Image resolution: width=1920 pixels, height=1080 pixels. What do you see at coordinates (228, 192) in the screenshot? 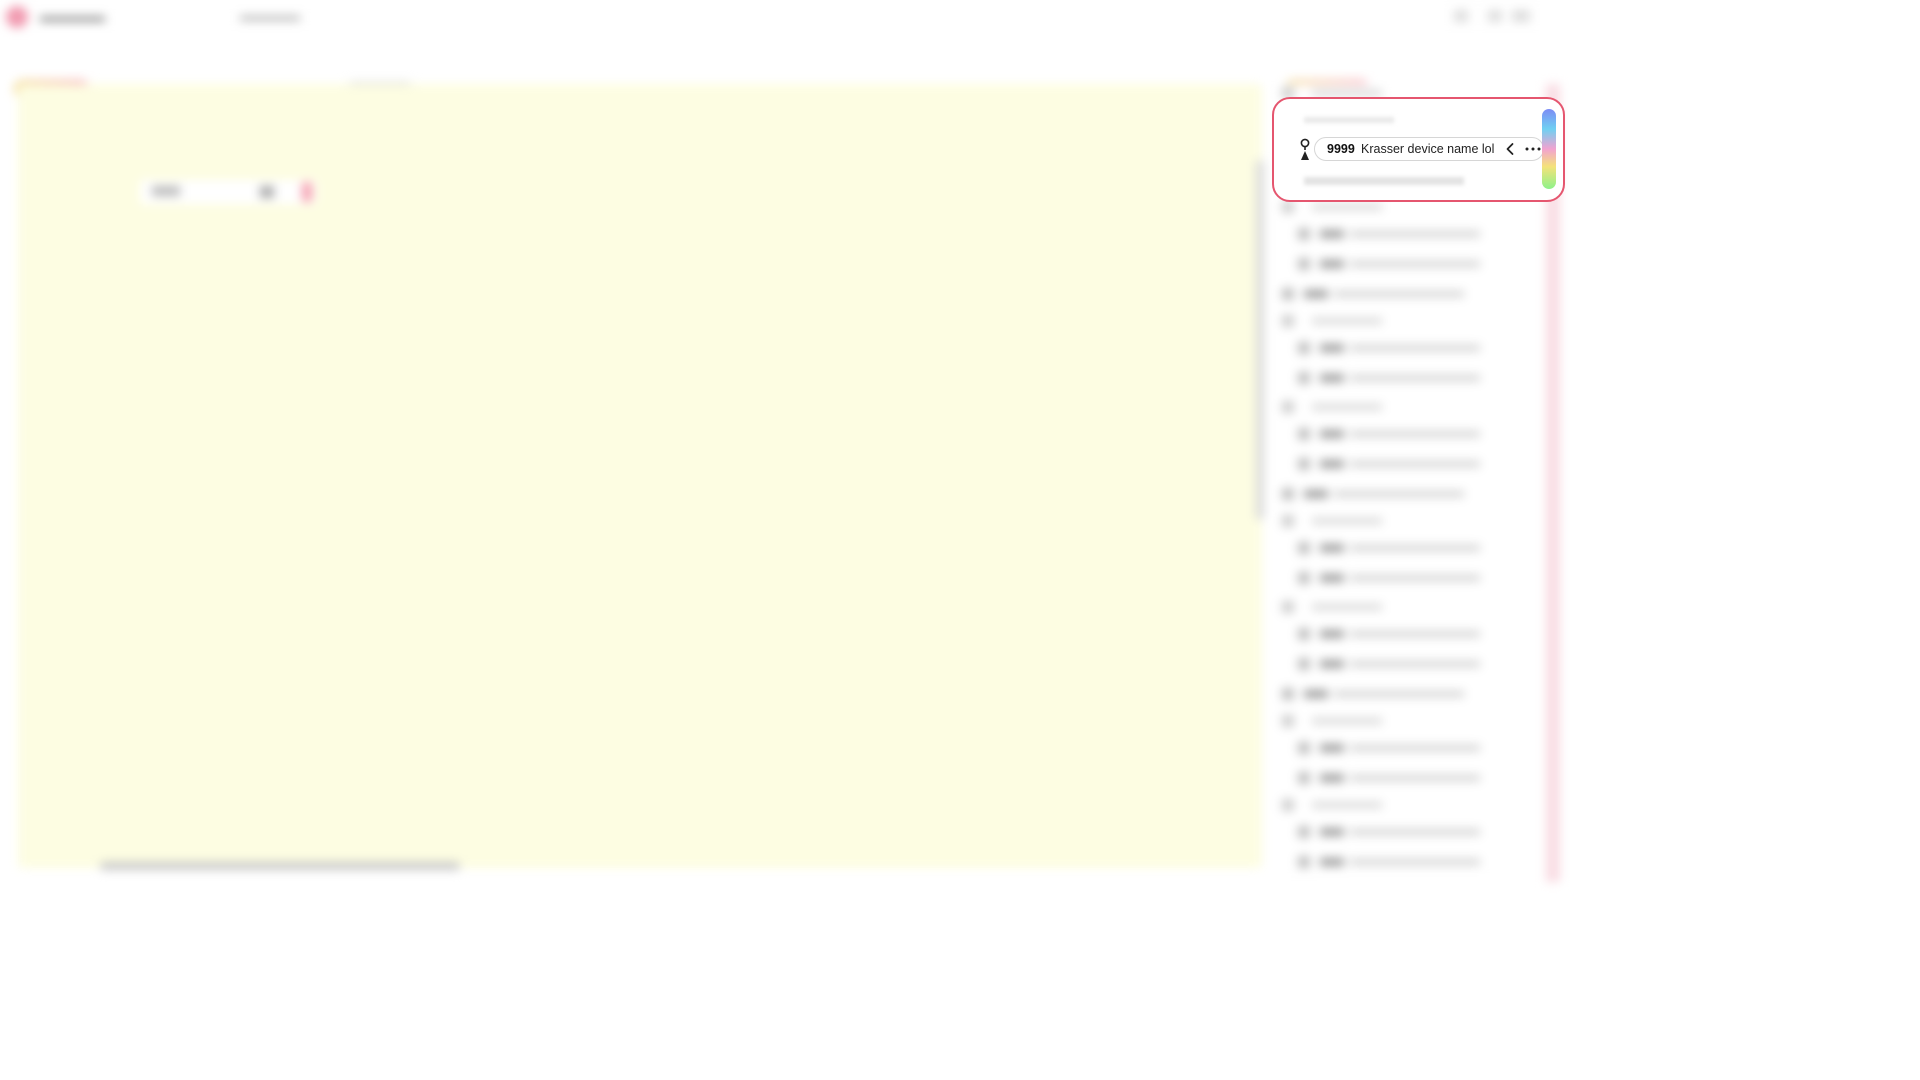
I see `canvas-widget` at bounding box center [228, 192].